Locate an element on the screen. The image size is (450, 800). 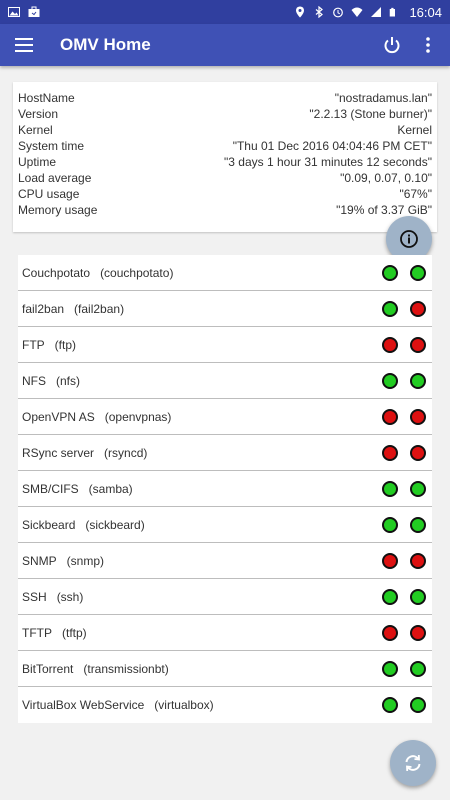
more-options-button is located at coordinates (428, 45).